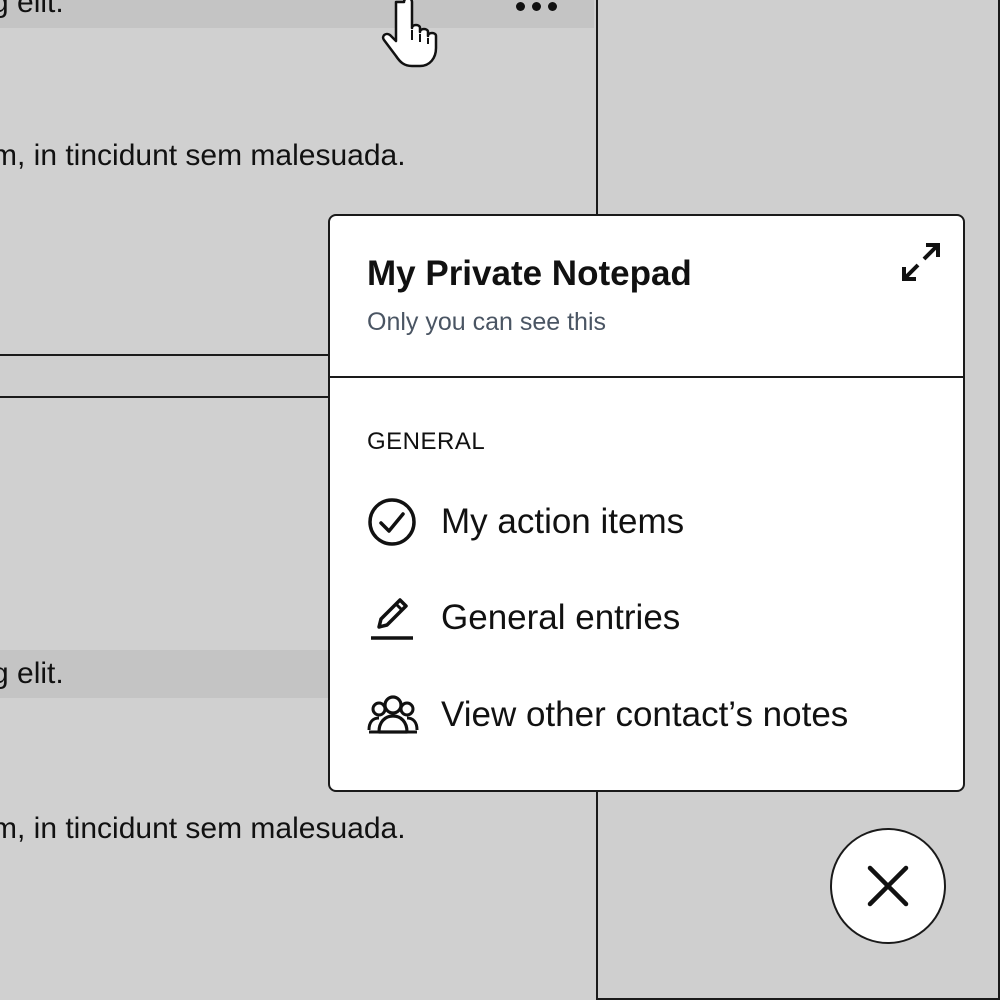 This screenshot has width=1000, height=1000. Describe the element at coordinates (297, 14) in the screenshot. I see `selected-row-highlight` at that location.